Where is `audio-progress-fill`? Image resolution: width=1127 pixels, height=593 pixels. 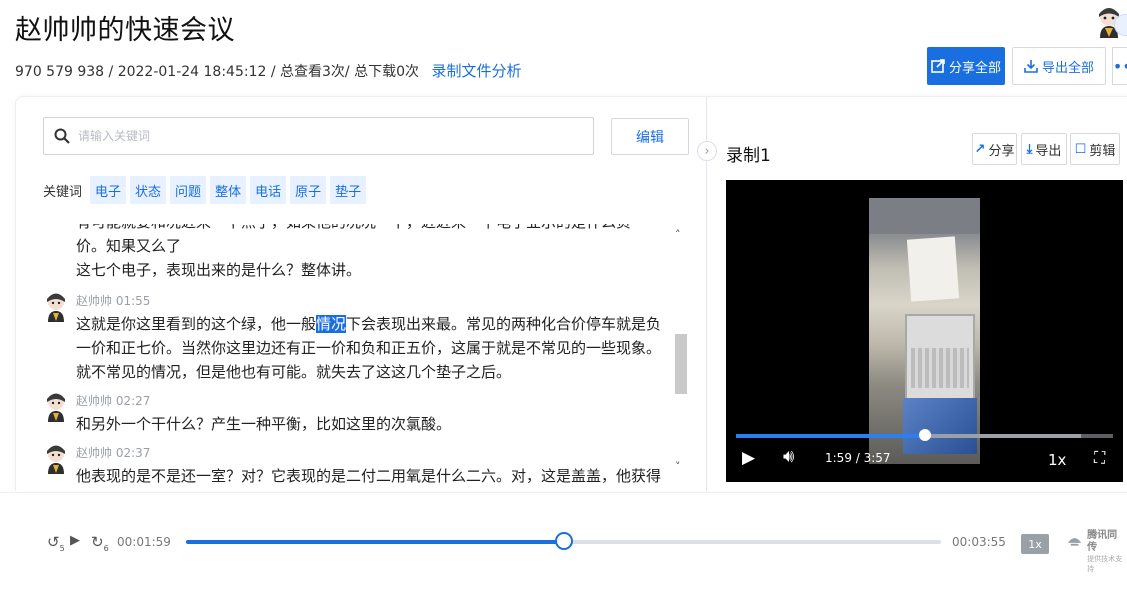
audio-progress-fill is located at coordinates (375, 542).